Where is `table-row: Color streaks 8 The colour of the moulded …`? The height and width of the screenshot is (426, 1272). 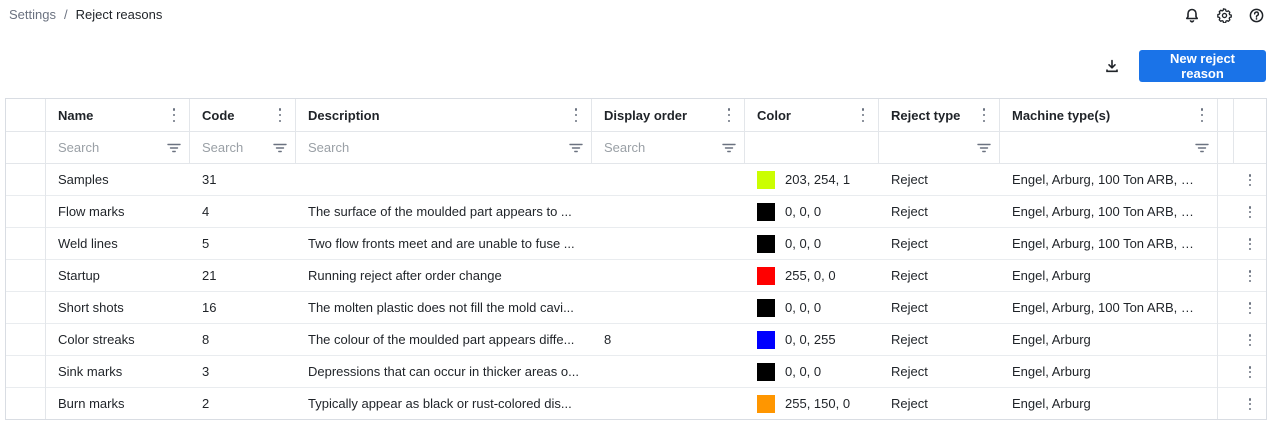
table-row: Color streaks 8 The colour of the moulded … is located at coordinates (636, 340).